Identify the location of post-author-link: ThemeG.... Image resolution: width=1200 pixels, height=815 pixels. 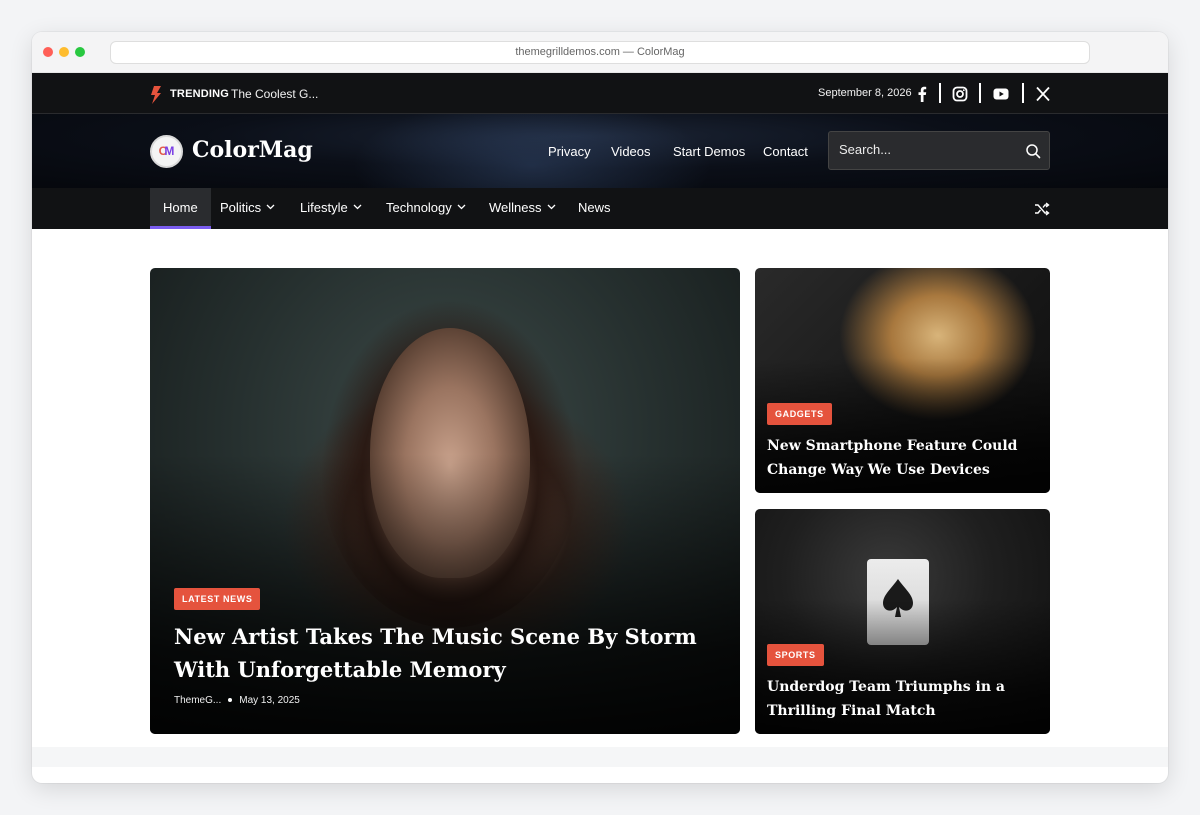
(197, 700).